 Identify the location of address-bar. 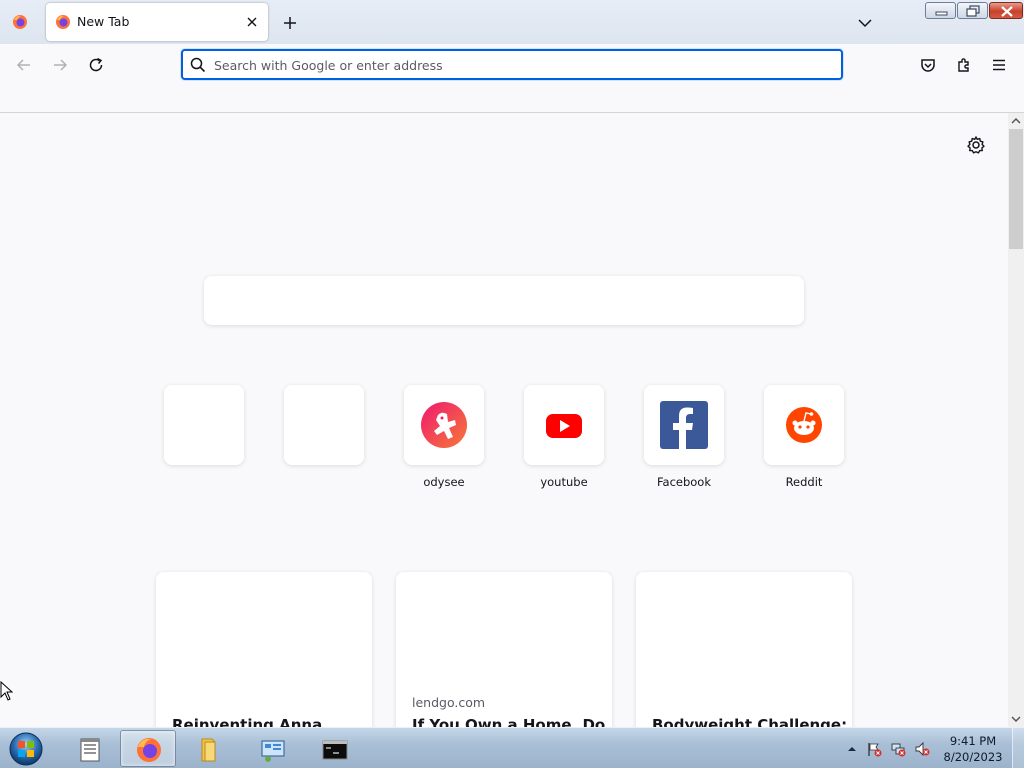
(512, 64).